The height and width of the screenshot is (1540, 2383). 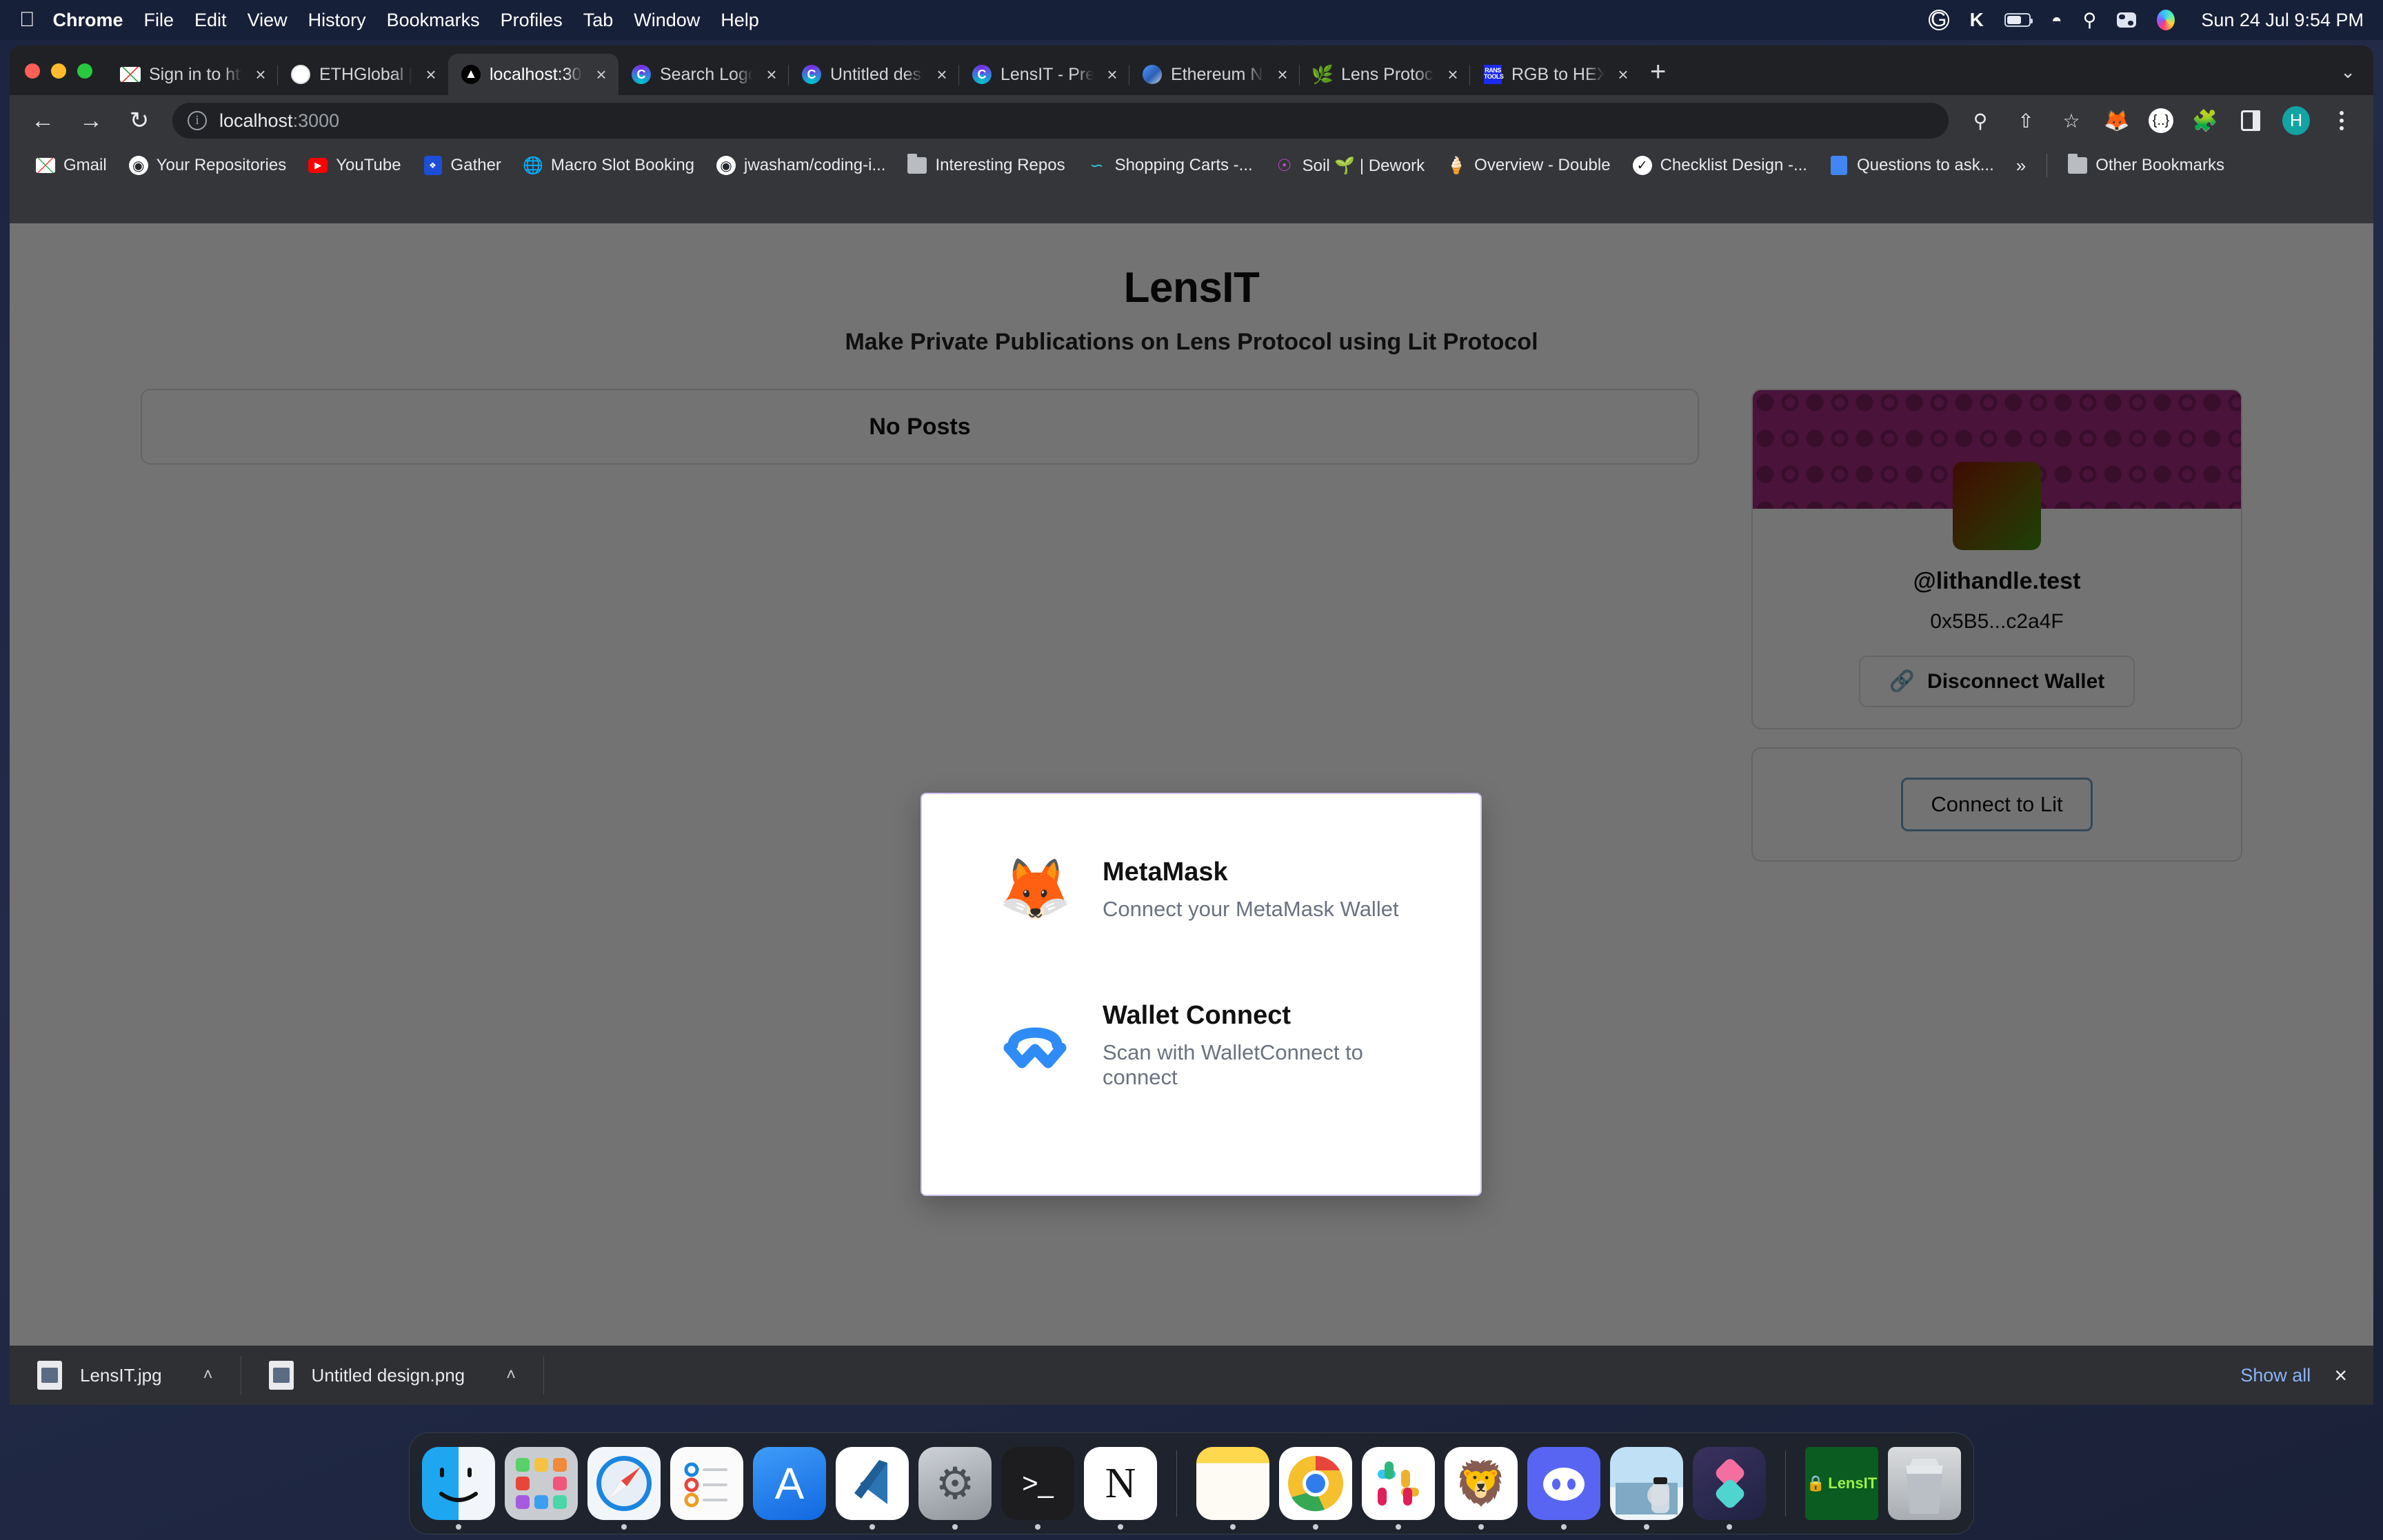 I want to click on dock-item-finder, so click(x=458, y=1489).